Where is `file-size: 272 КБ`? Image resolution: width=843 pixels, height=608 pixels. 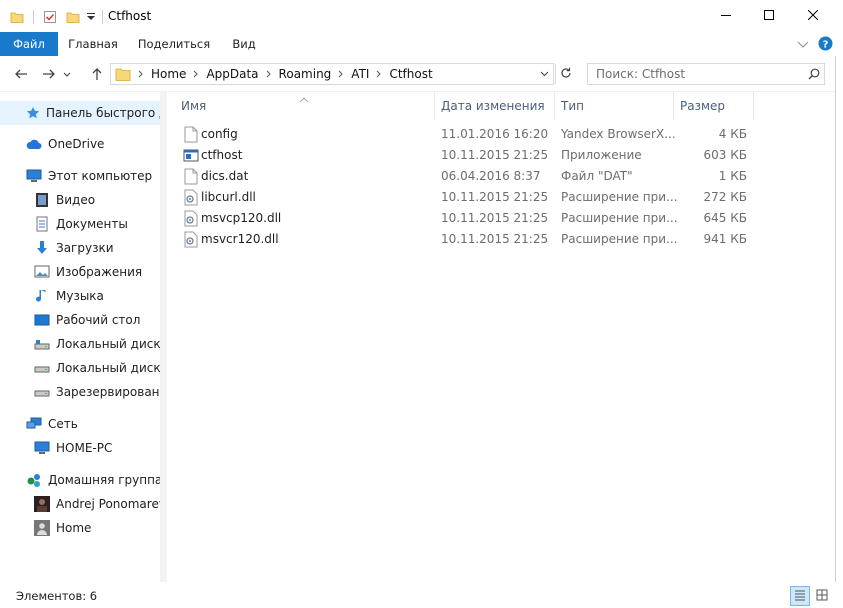
file-size: 272 КБ is located at coordinates (725, 197).